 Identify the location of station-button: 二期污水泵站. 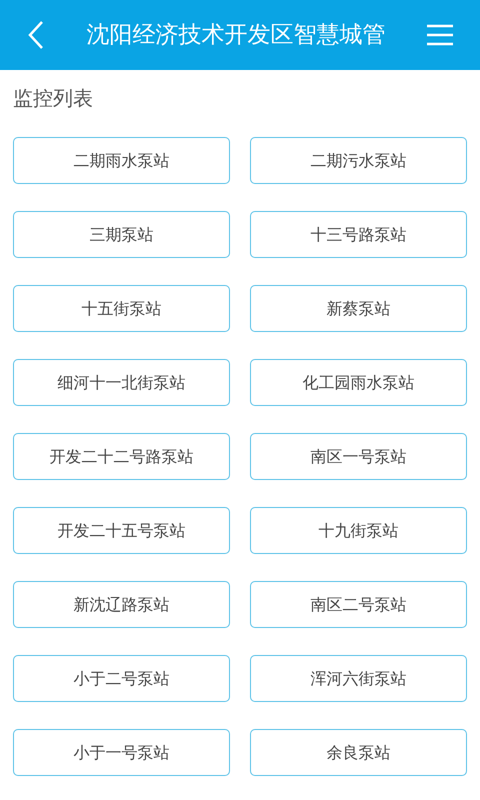
(358, 160).